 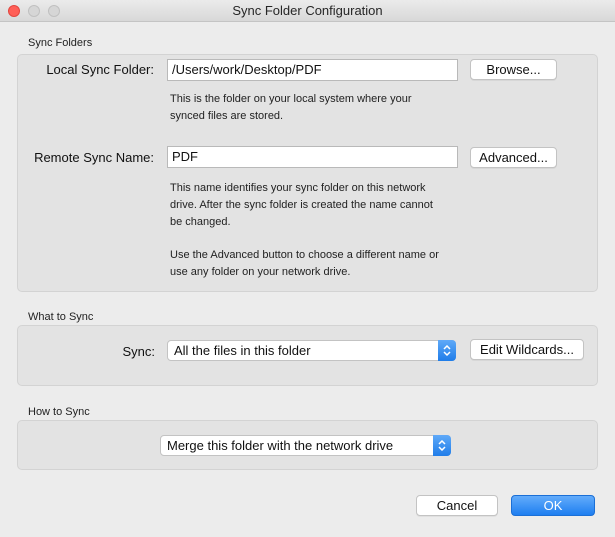 I want to click on ok-button: OK, so click(x=553, y=505).